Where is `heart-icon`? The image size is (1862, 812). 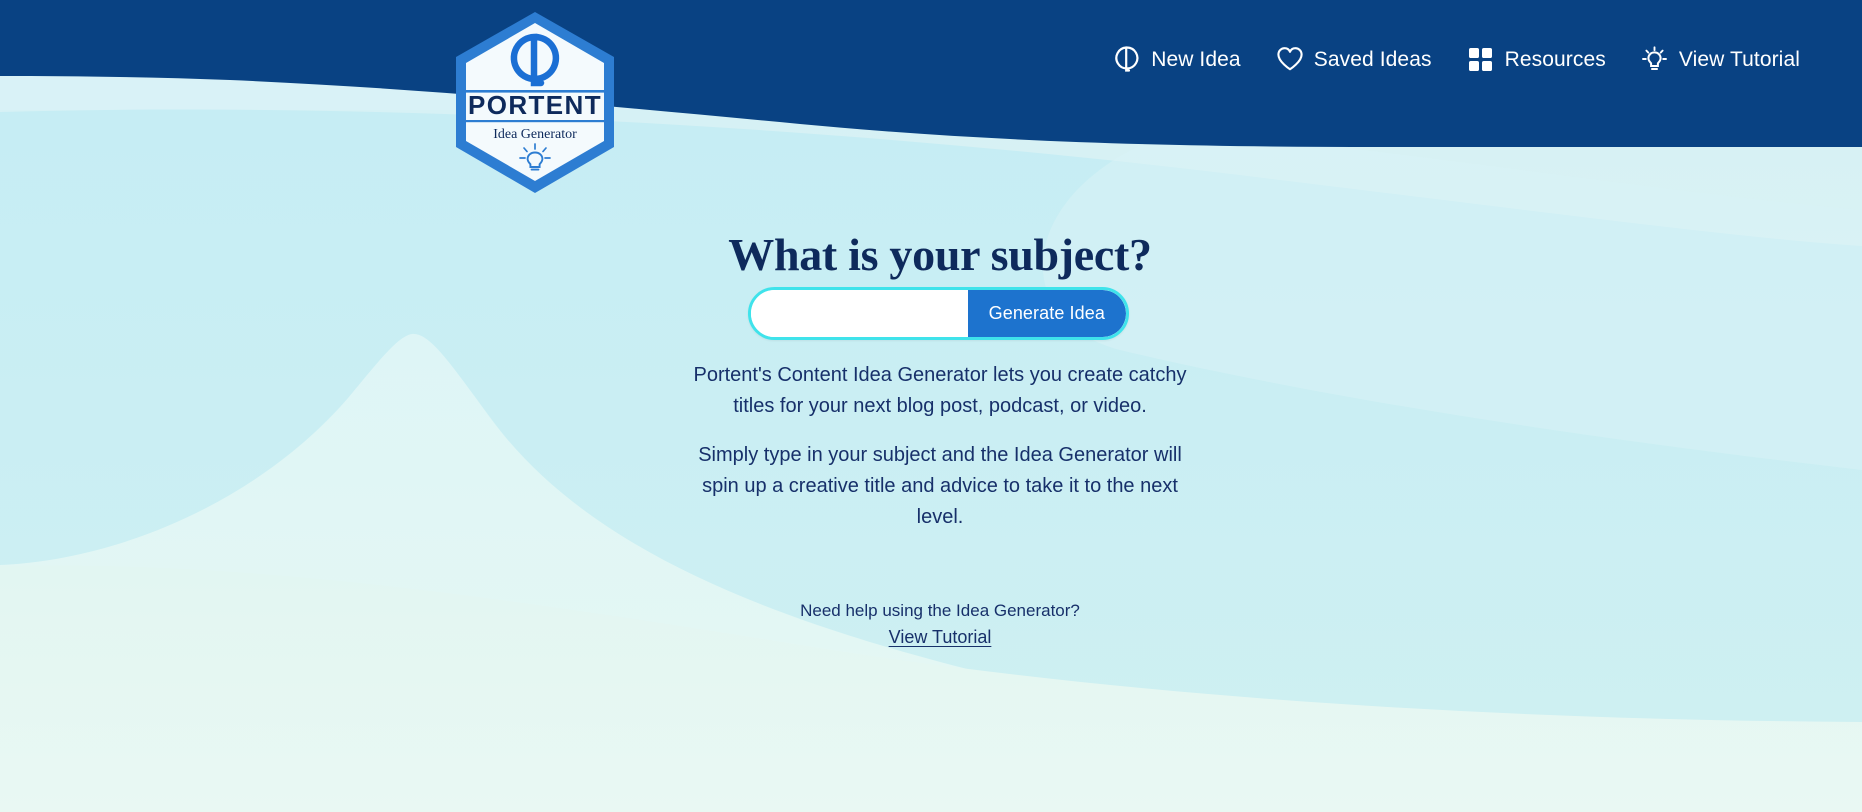
heart-icon is located at coordinates (1290, 59).